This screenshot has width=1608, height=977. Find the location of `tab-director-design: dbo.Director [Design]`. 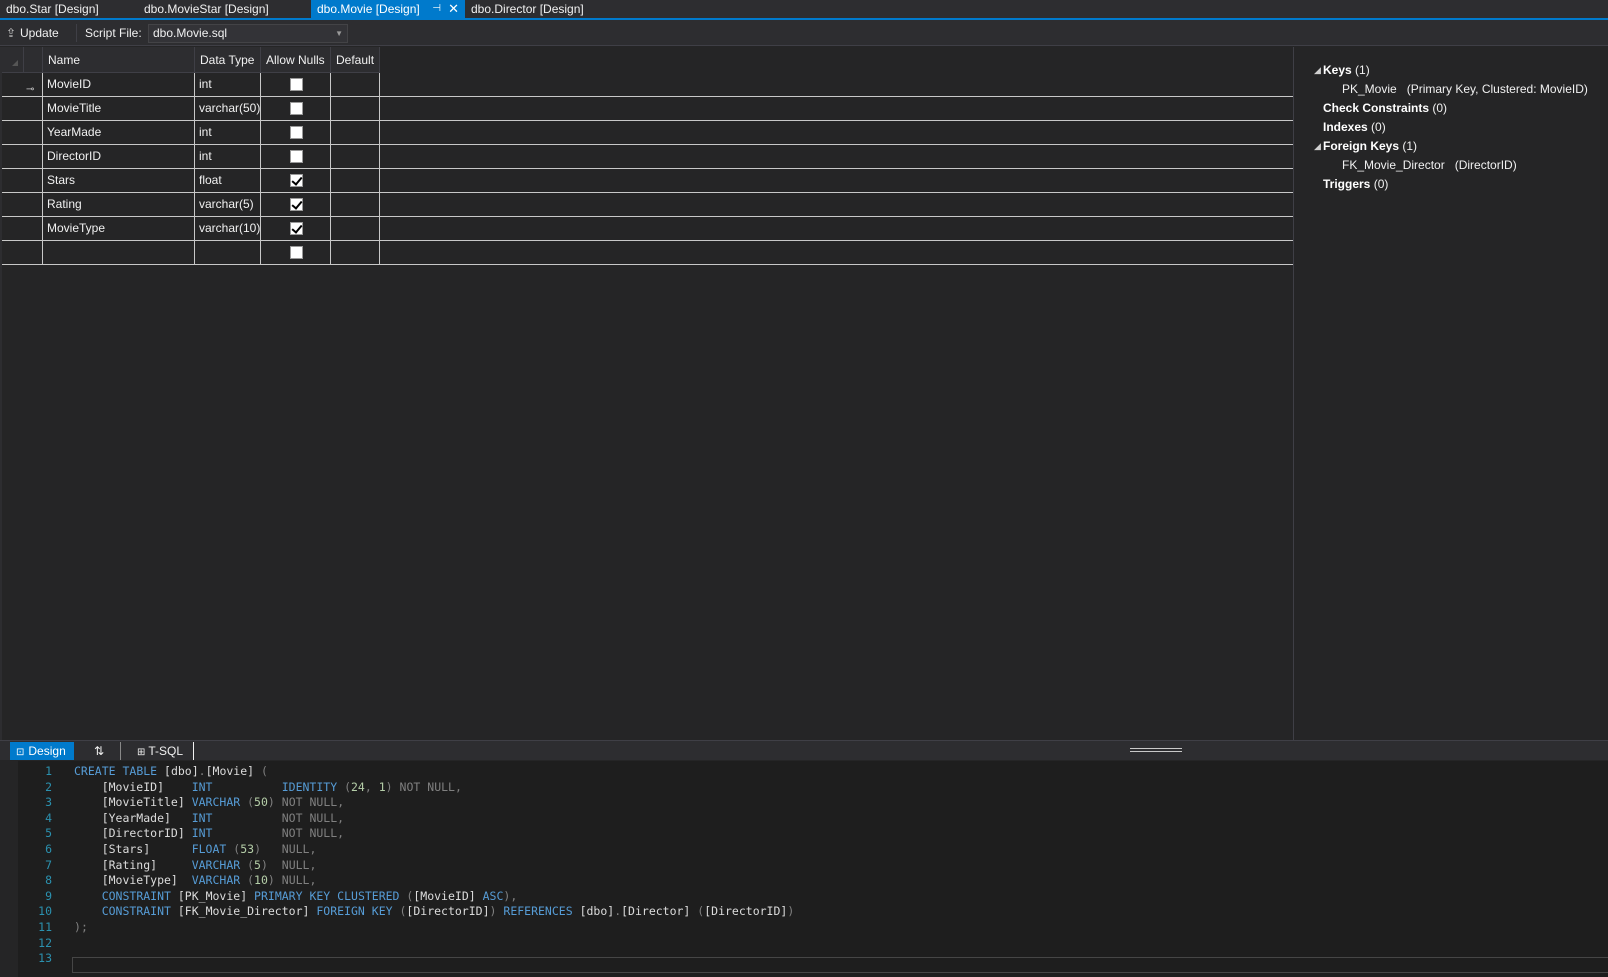

tab-director-design: dbo.Director [Design] is located at coordinates (545, 9).